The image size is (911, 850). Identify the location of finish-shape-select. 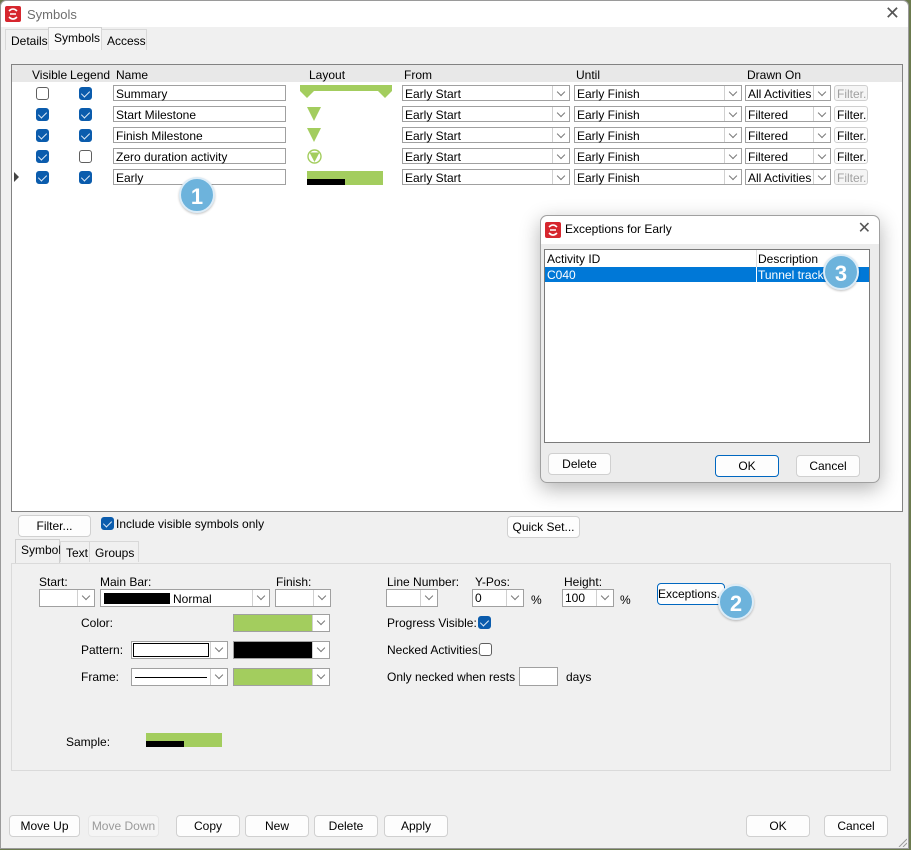
(303, 598).